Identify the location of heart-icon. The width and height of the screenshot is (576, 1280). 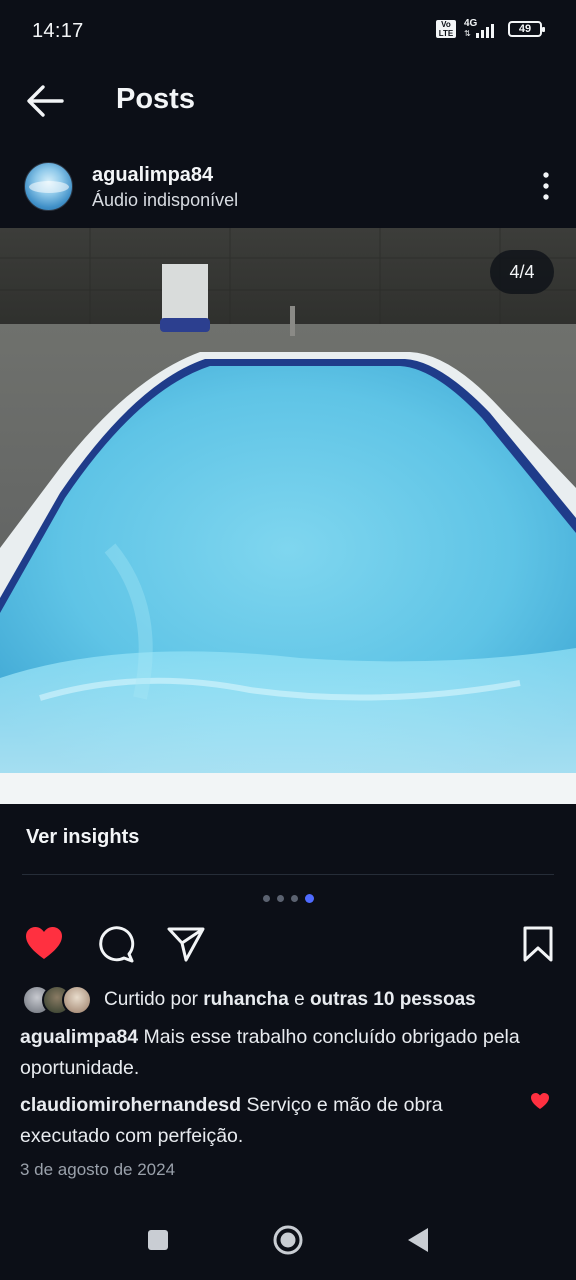
(44, 944).